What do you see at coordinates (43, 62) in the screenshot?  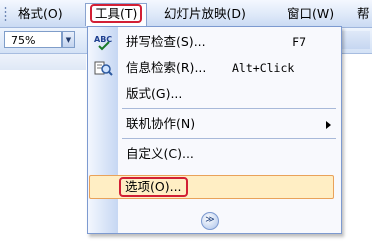 I see `workspace-header-strip` at bounding box center [43, 62].